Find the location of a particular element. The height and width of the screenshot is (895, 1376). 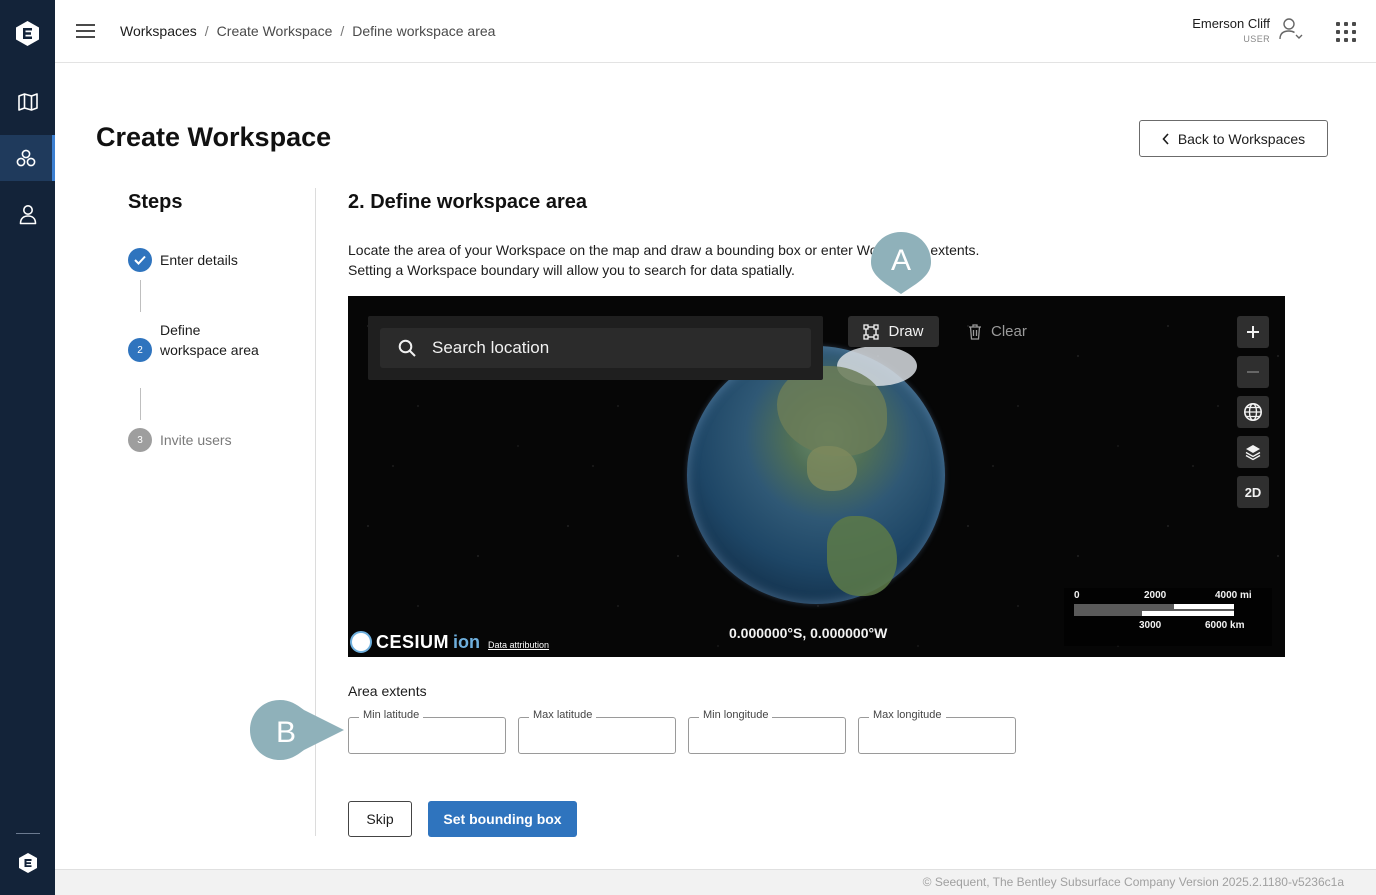

sidebar-divider is located at coordinates (28, 833).